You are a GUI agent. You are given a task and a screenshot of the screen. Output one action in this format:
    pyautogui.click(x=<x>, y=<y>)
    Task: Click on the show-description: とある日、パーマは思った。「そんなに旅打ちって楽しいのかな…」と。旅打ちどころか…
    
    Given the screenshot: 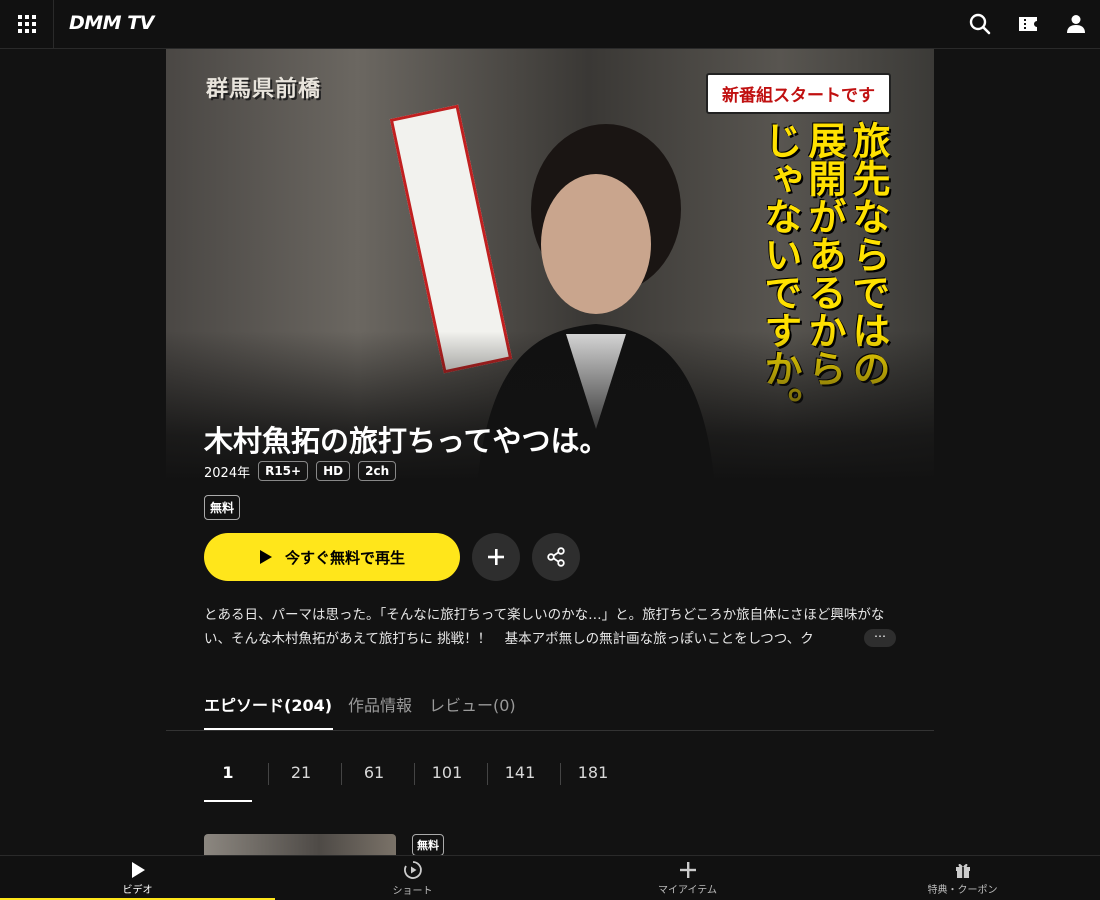 What is the action you would take?
    pyautogui.click(x=544, y=627)
    